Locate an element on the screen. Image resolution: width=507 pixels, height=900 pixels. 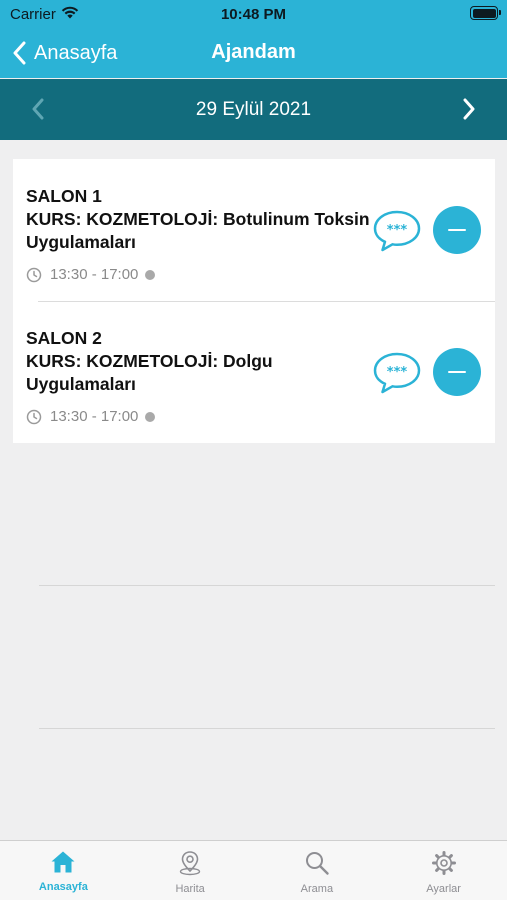
course-title: KURS: KOZMETOLOJİ: Dolgu Uygulamaları is located at coordinates (149, 372).